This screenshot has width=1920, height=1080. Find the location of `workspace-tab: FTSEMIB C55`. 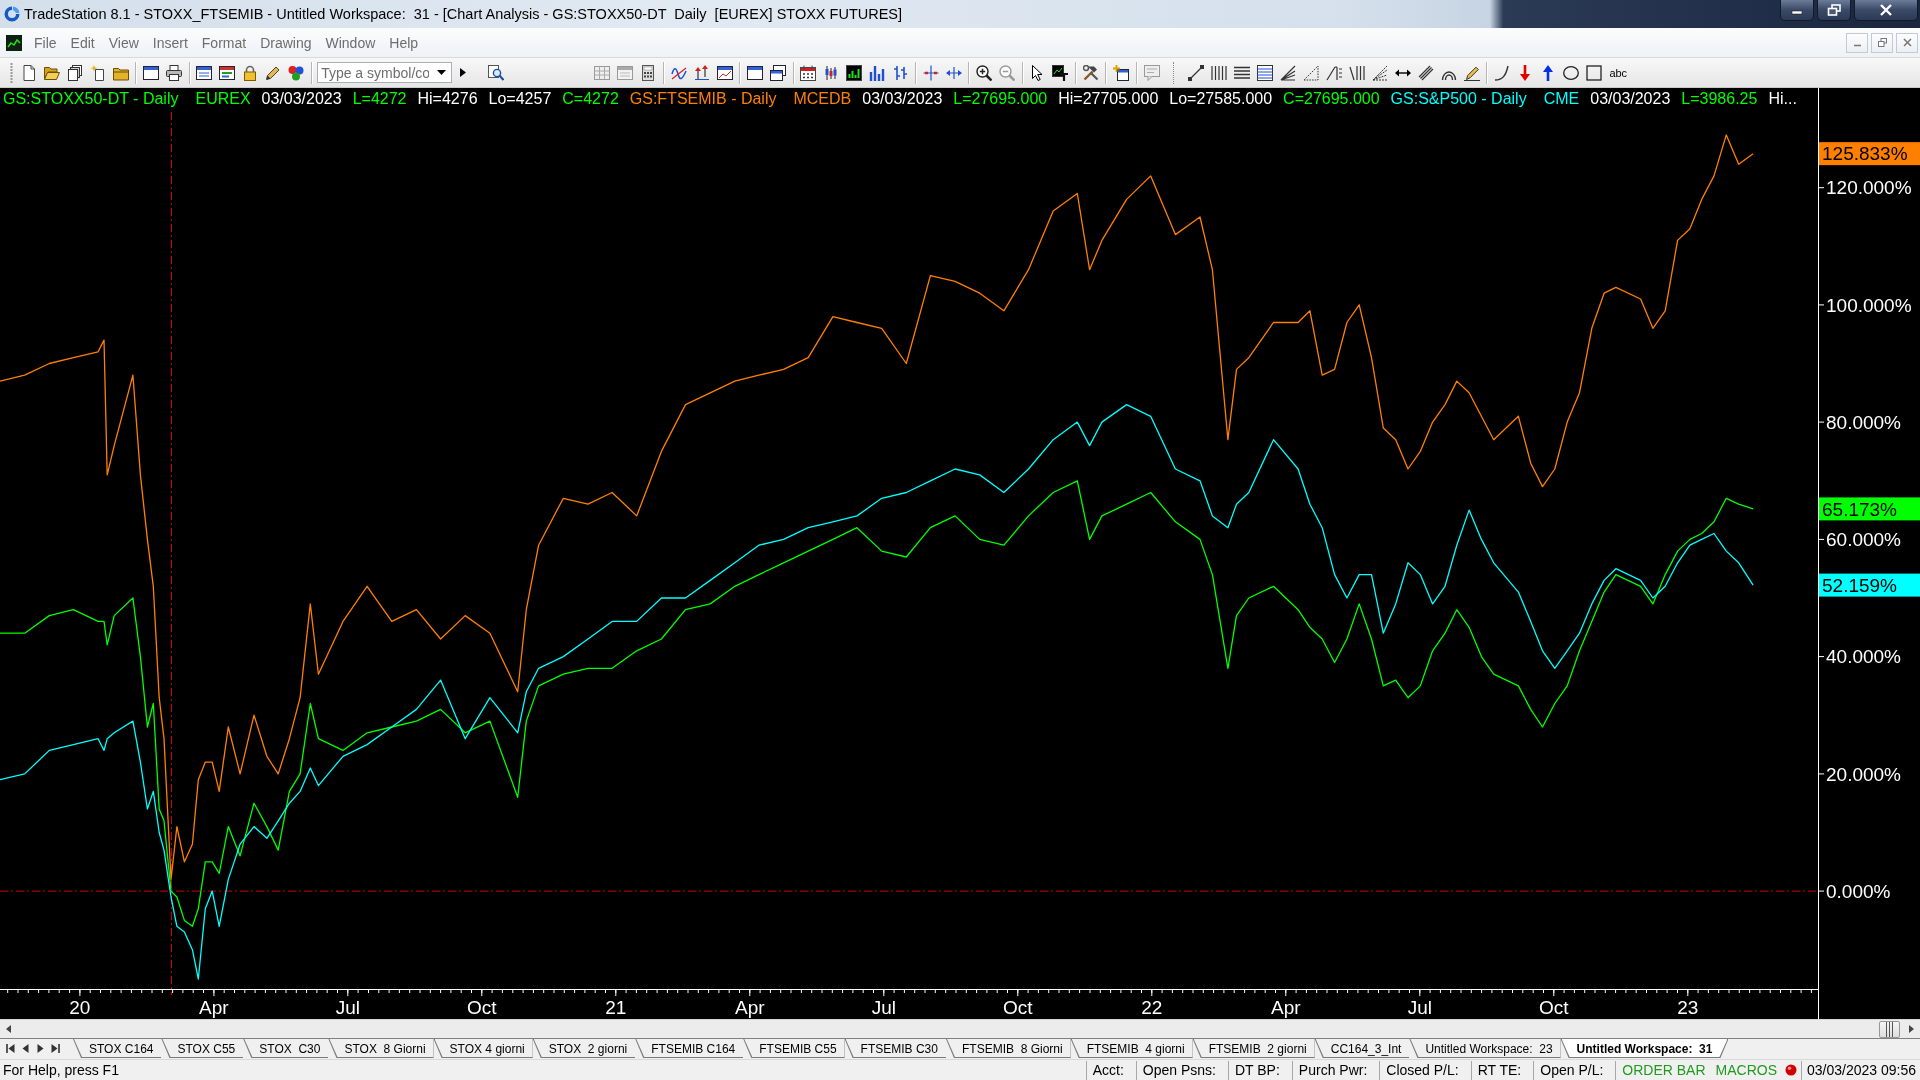

workspace-tab: FTSEMIB C55 is located at coordinates (794, 1048).